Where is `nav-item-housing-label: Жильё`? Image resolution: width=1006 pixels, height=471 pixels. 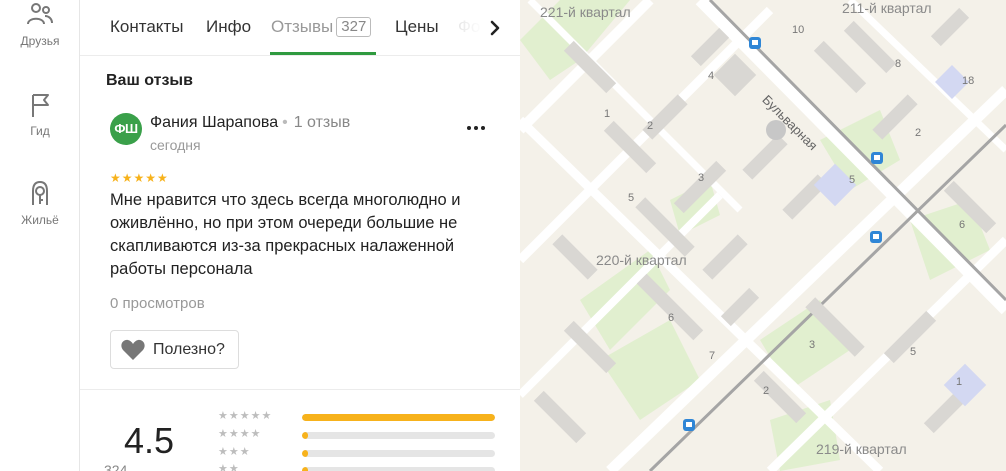
nav-item-housing-label: Жильё is located at coordinates (40, 220).